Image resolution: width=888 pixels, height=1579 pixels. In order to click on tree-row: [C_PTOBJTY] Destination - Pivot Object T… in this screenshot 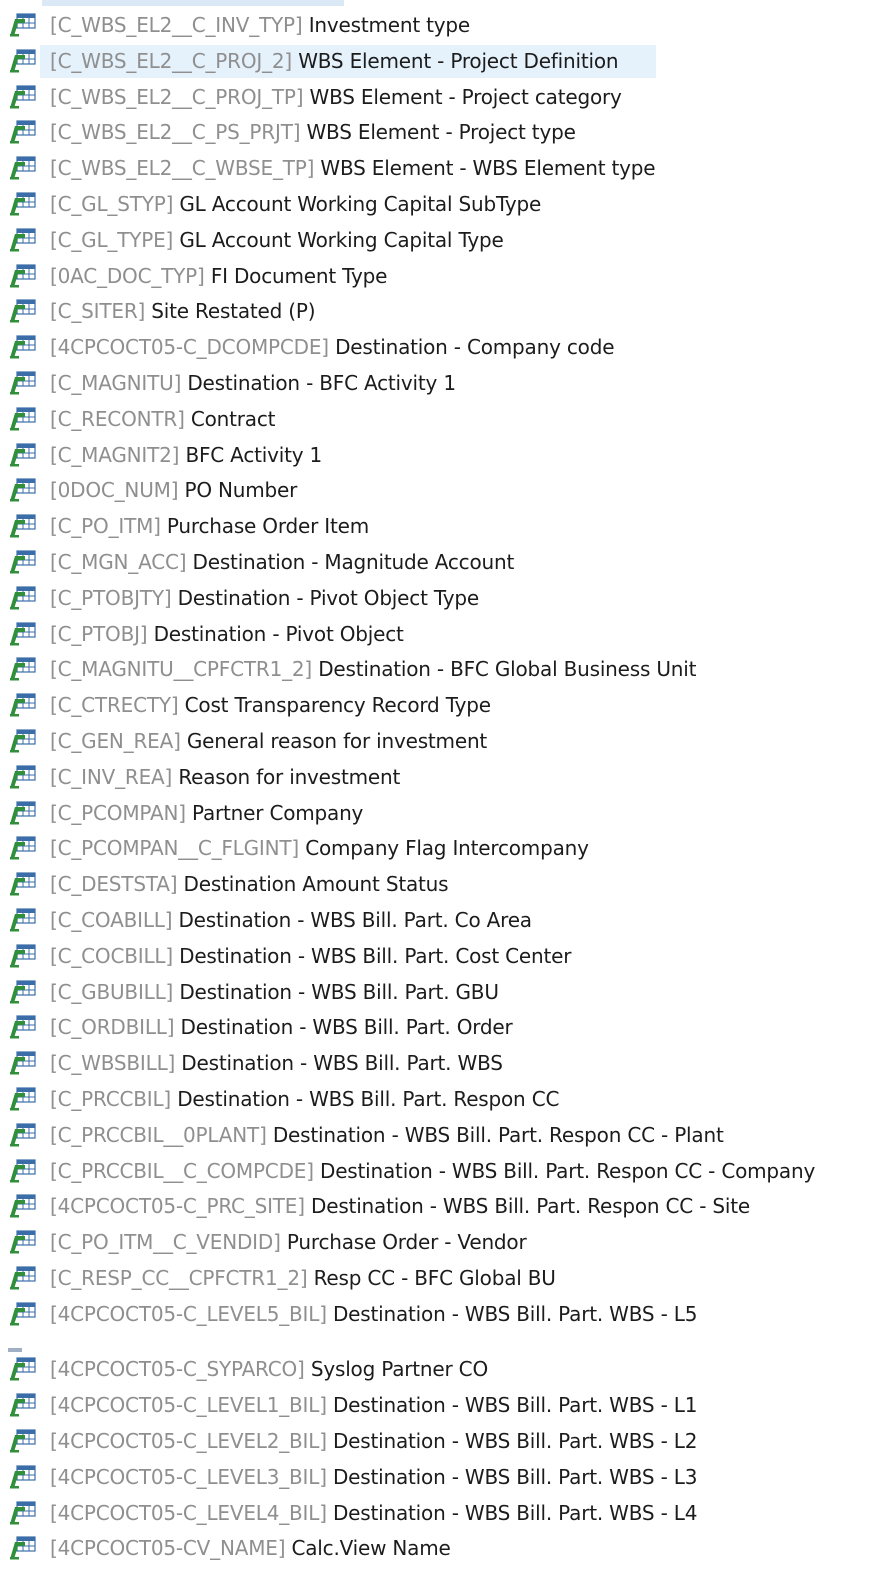, I will do `click(444, 599)`.